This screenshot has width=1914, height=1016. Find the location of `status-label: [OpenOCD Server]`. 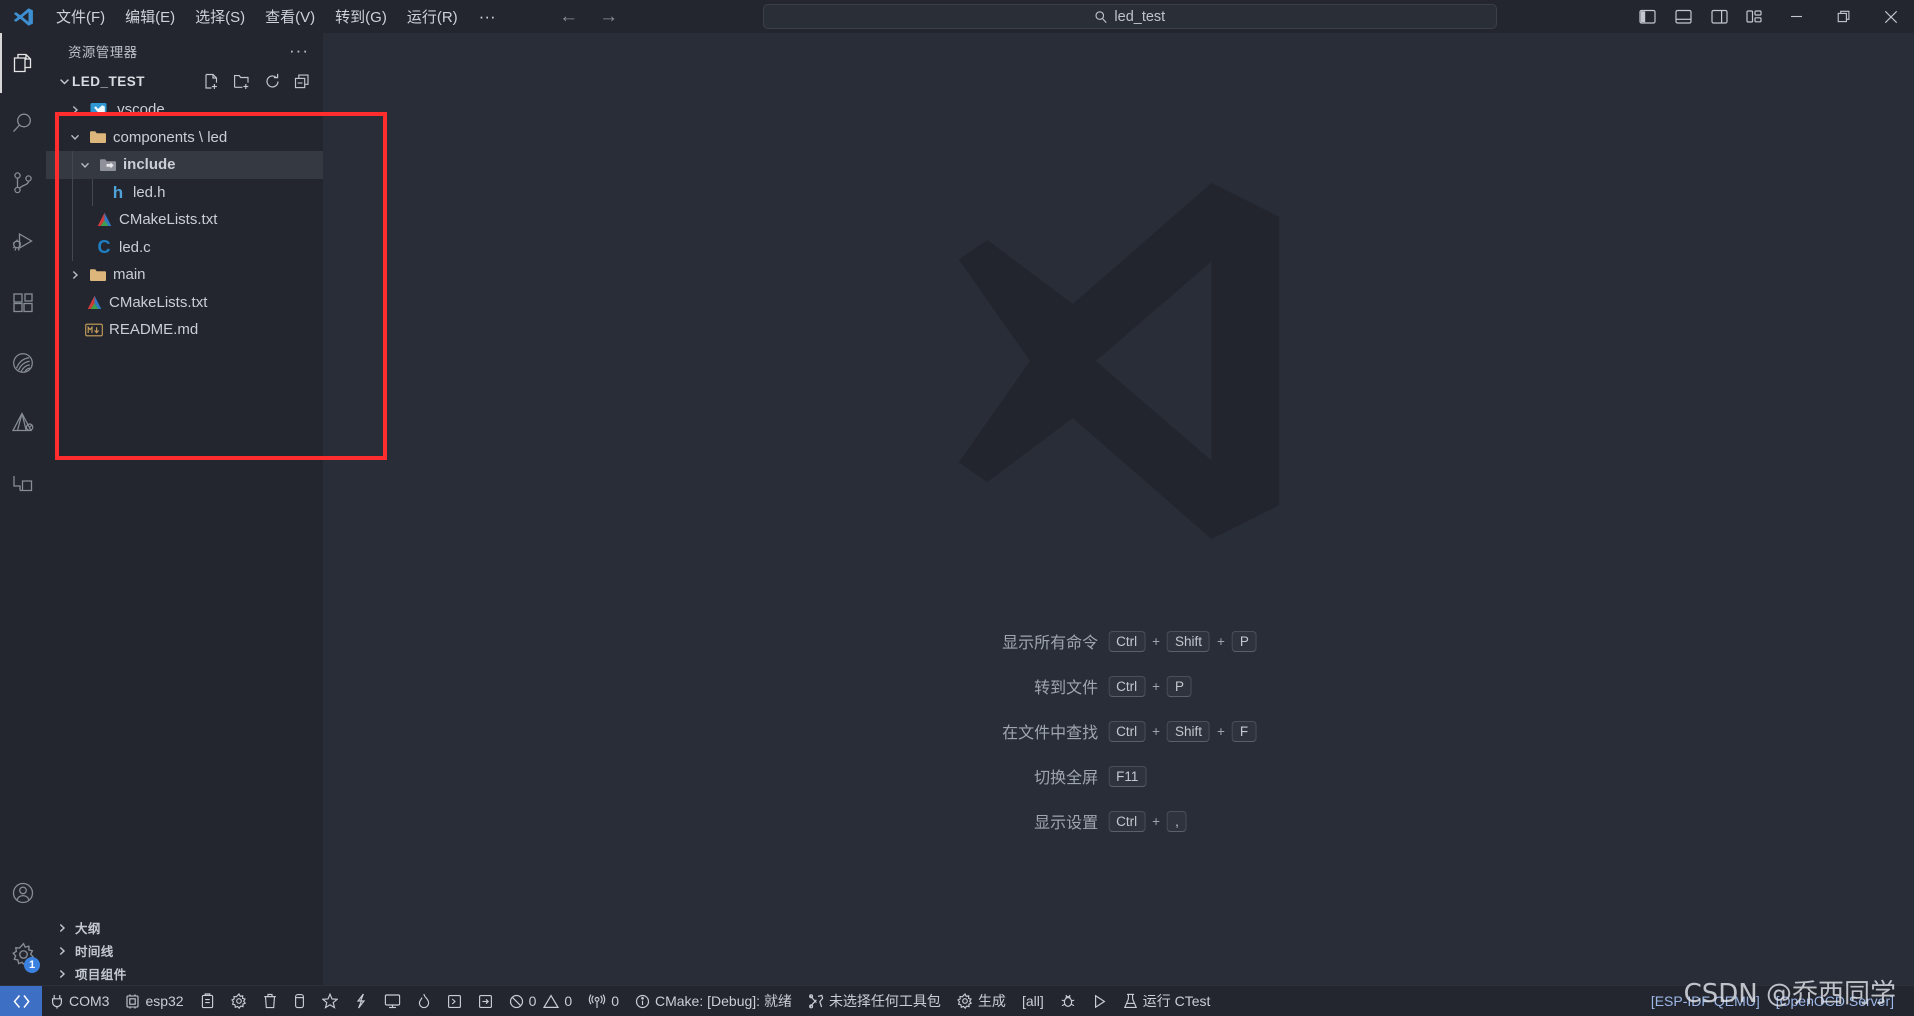

status-label: [OpenOCD Server] is located at coordinates (1834, 1001).